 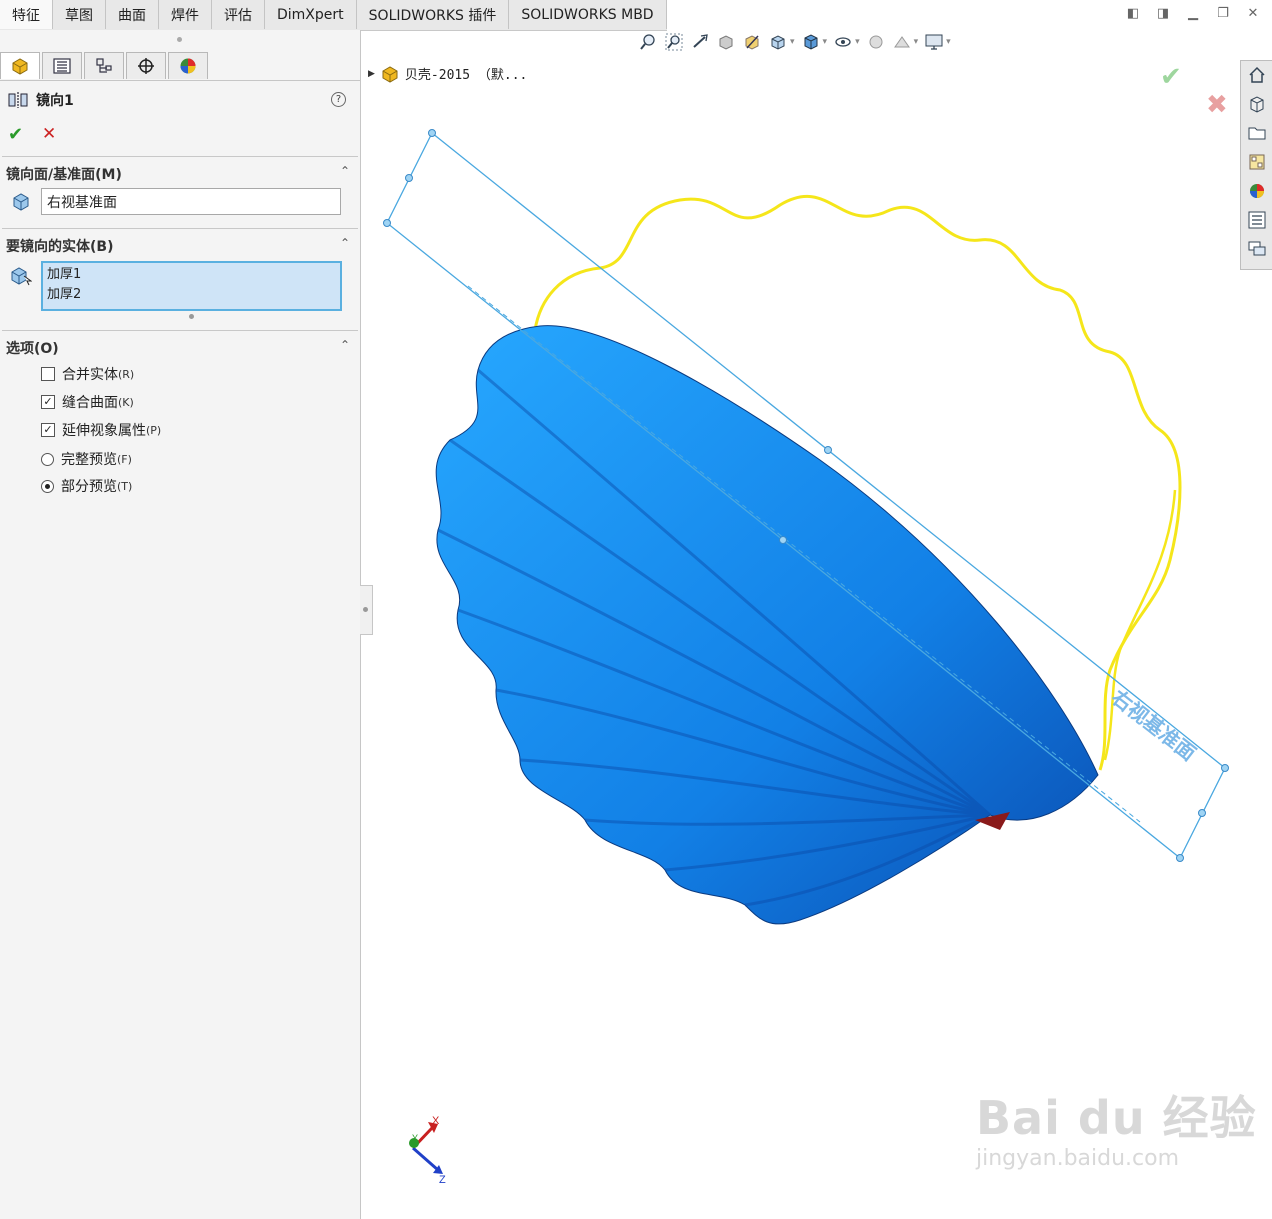 I want to click on list-item: 加厚2, so click(x=191, y=295).